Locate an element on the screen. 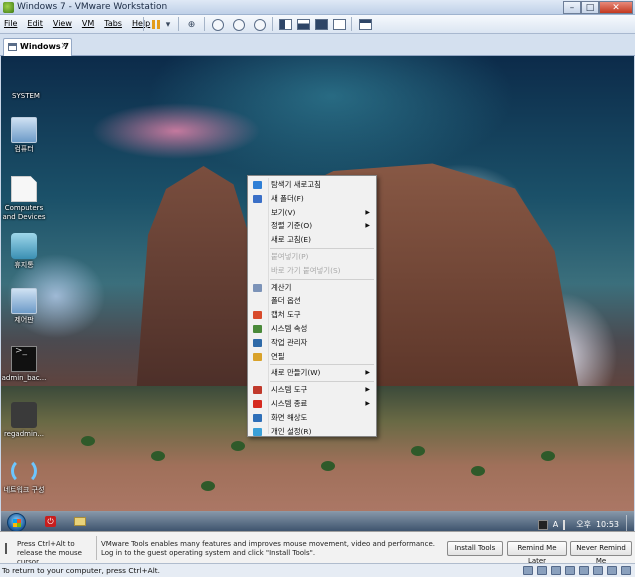  folder-icon is located at coordinates (80, 521).